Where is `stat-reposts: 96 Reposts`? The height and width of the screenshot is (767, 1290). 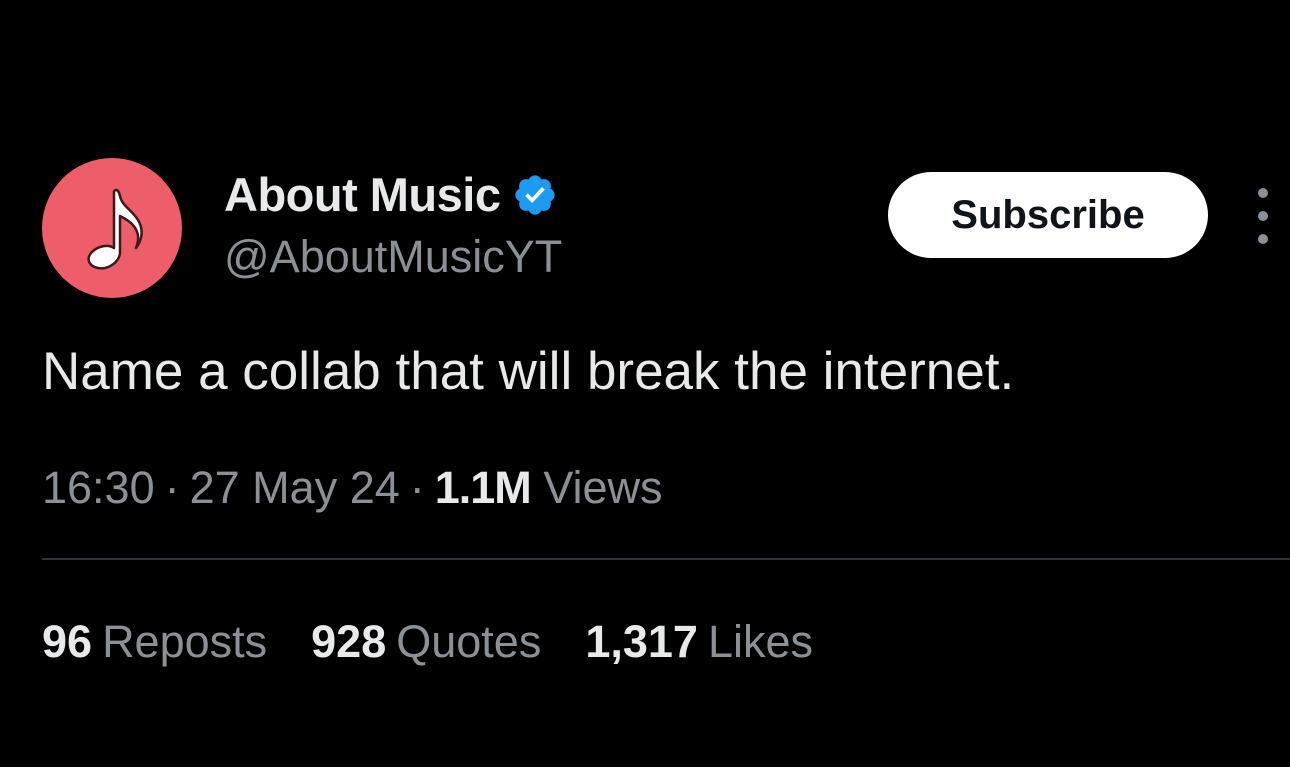
stat-reposts: 96 Reposts is located at coordinates (154, 642).